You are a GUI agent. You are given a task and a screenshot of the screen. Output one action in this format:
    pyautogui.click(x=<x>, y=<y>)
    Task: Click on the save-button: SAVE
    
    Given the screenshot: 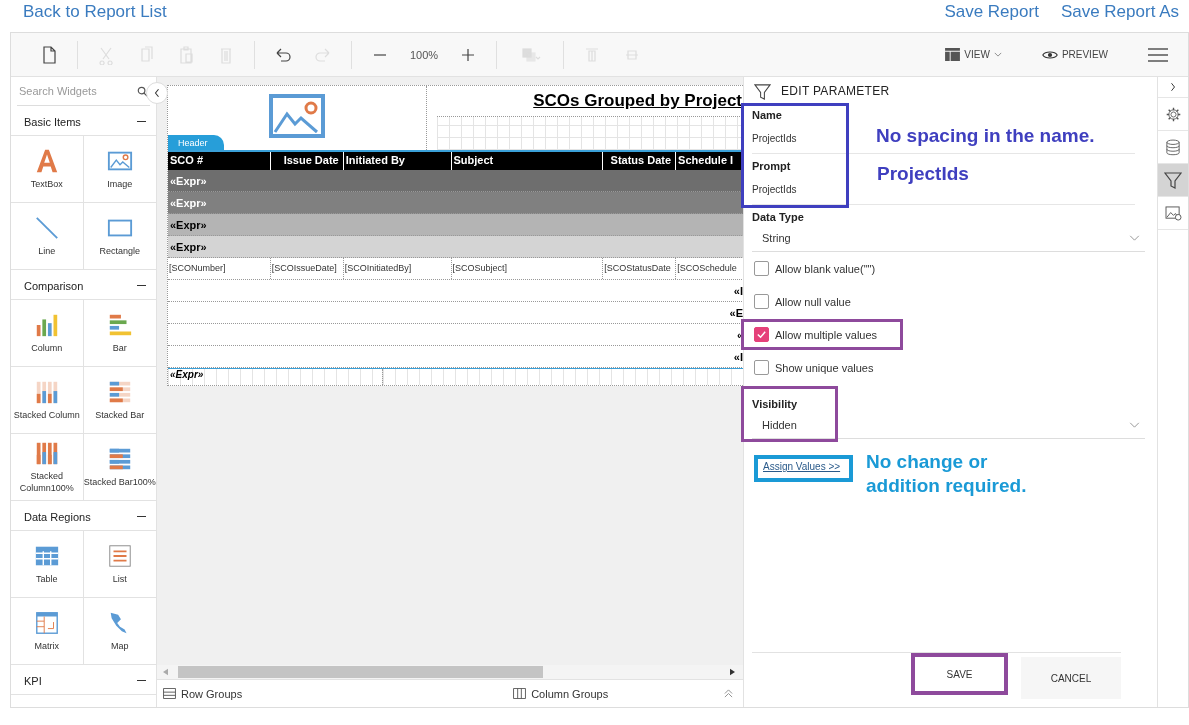 What is the action you would take?
    pyautogui.click(x=959, y=674)
    